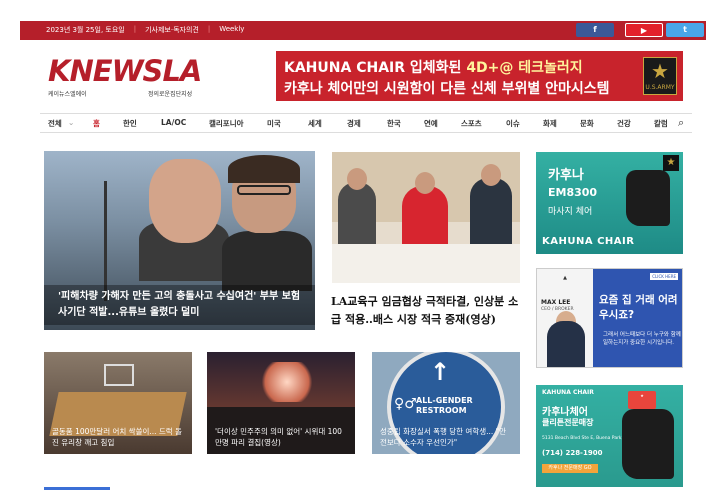 This screenshot has height=490, width=717. Describe the element at coordinates (587, 123) in the screenshot. I see `nav-item-culture: 문화` at that location.